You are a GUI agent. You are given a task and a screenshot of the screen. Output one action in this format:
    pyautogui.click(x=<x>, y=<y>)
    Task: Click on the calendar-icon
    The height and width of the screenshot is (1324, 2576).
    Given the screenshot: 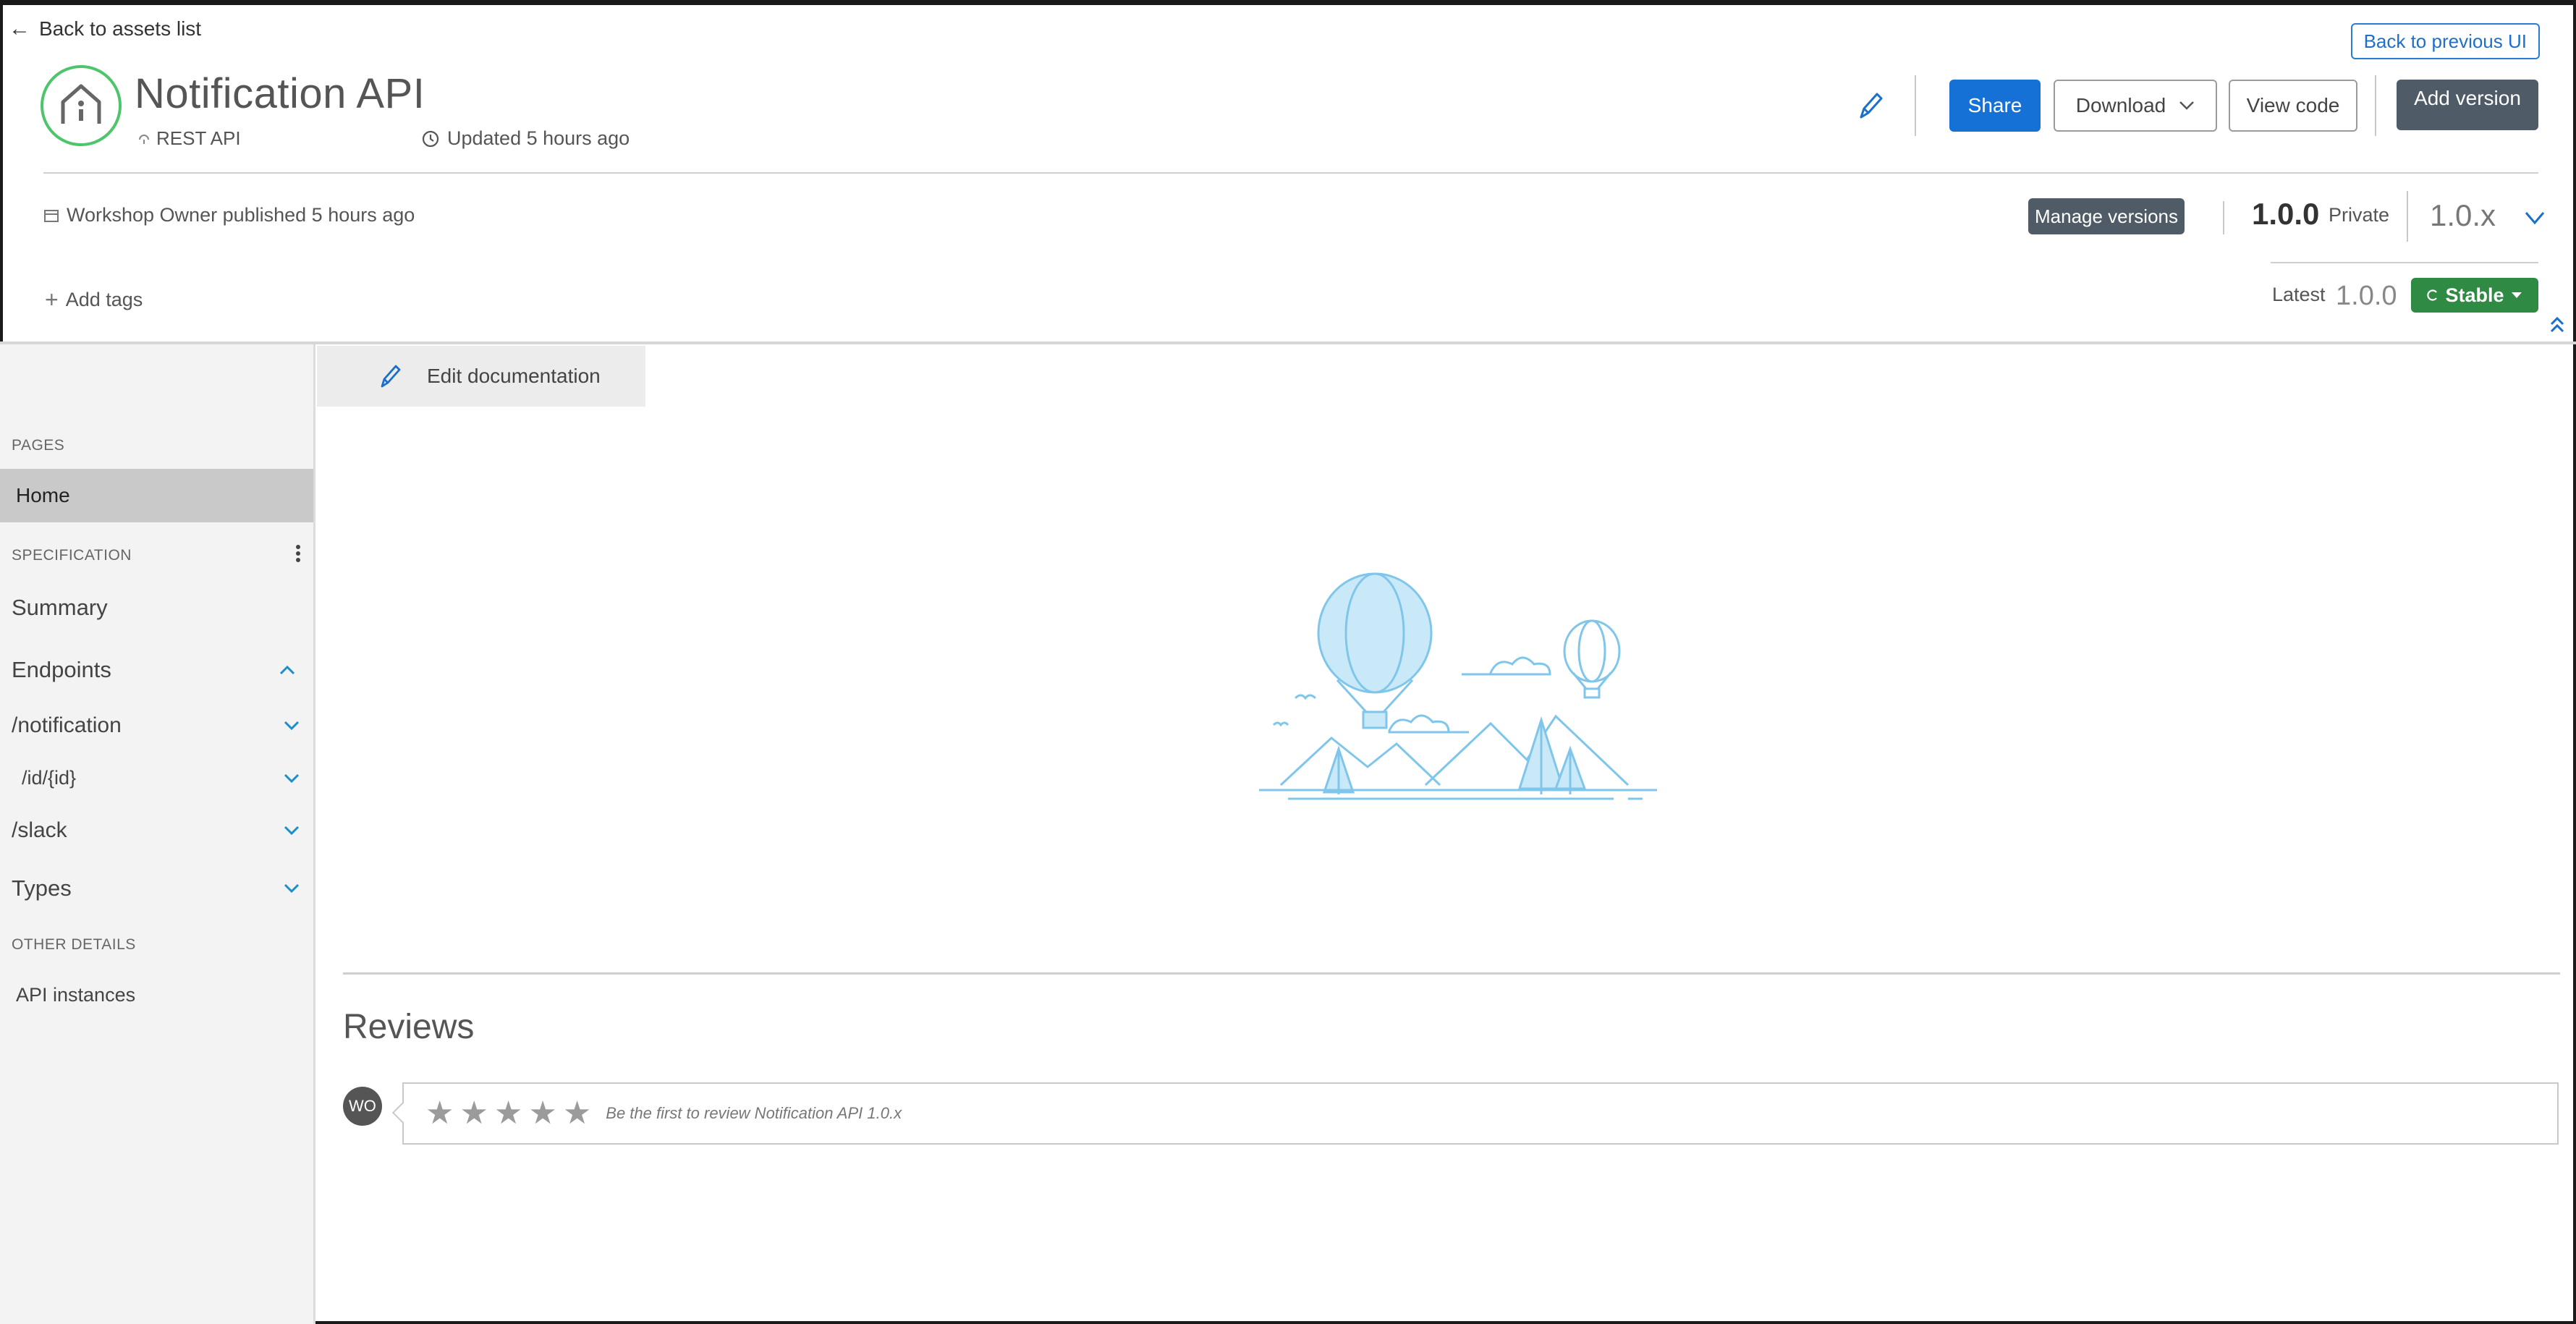 What is the action you would take?
    pyautogui.click(x=51, y=215)
    